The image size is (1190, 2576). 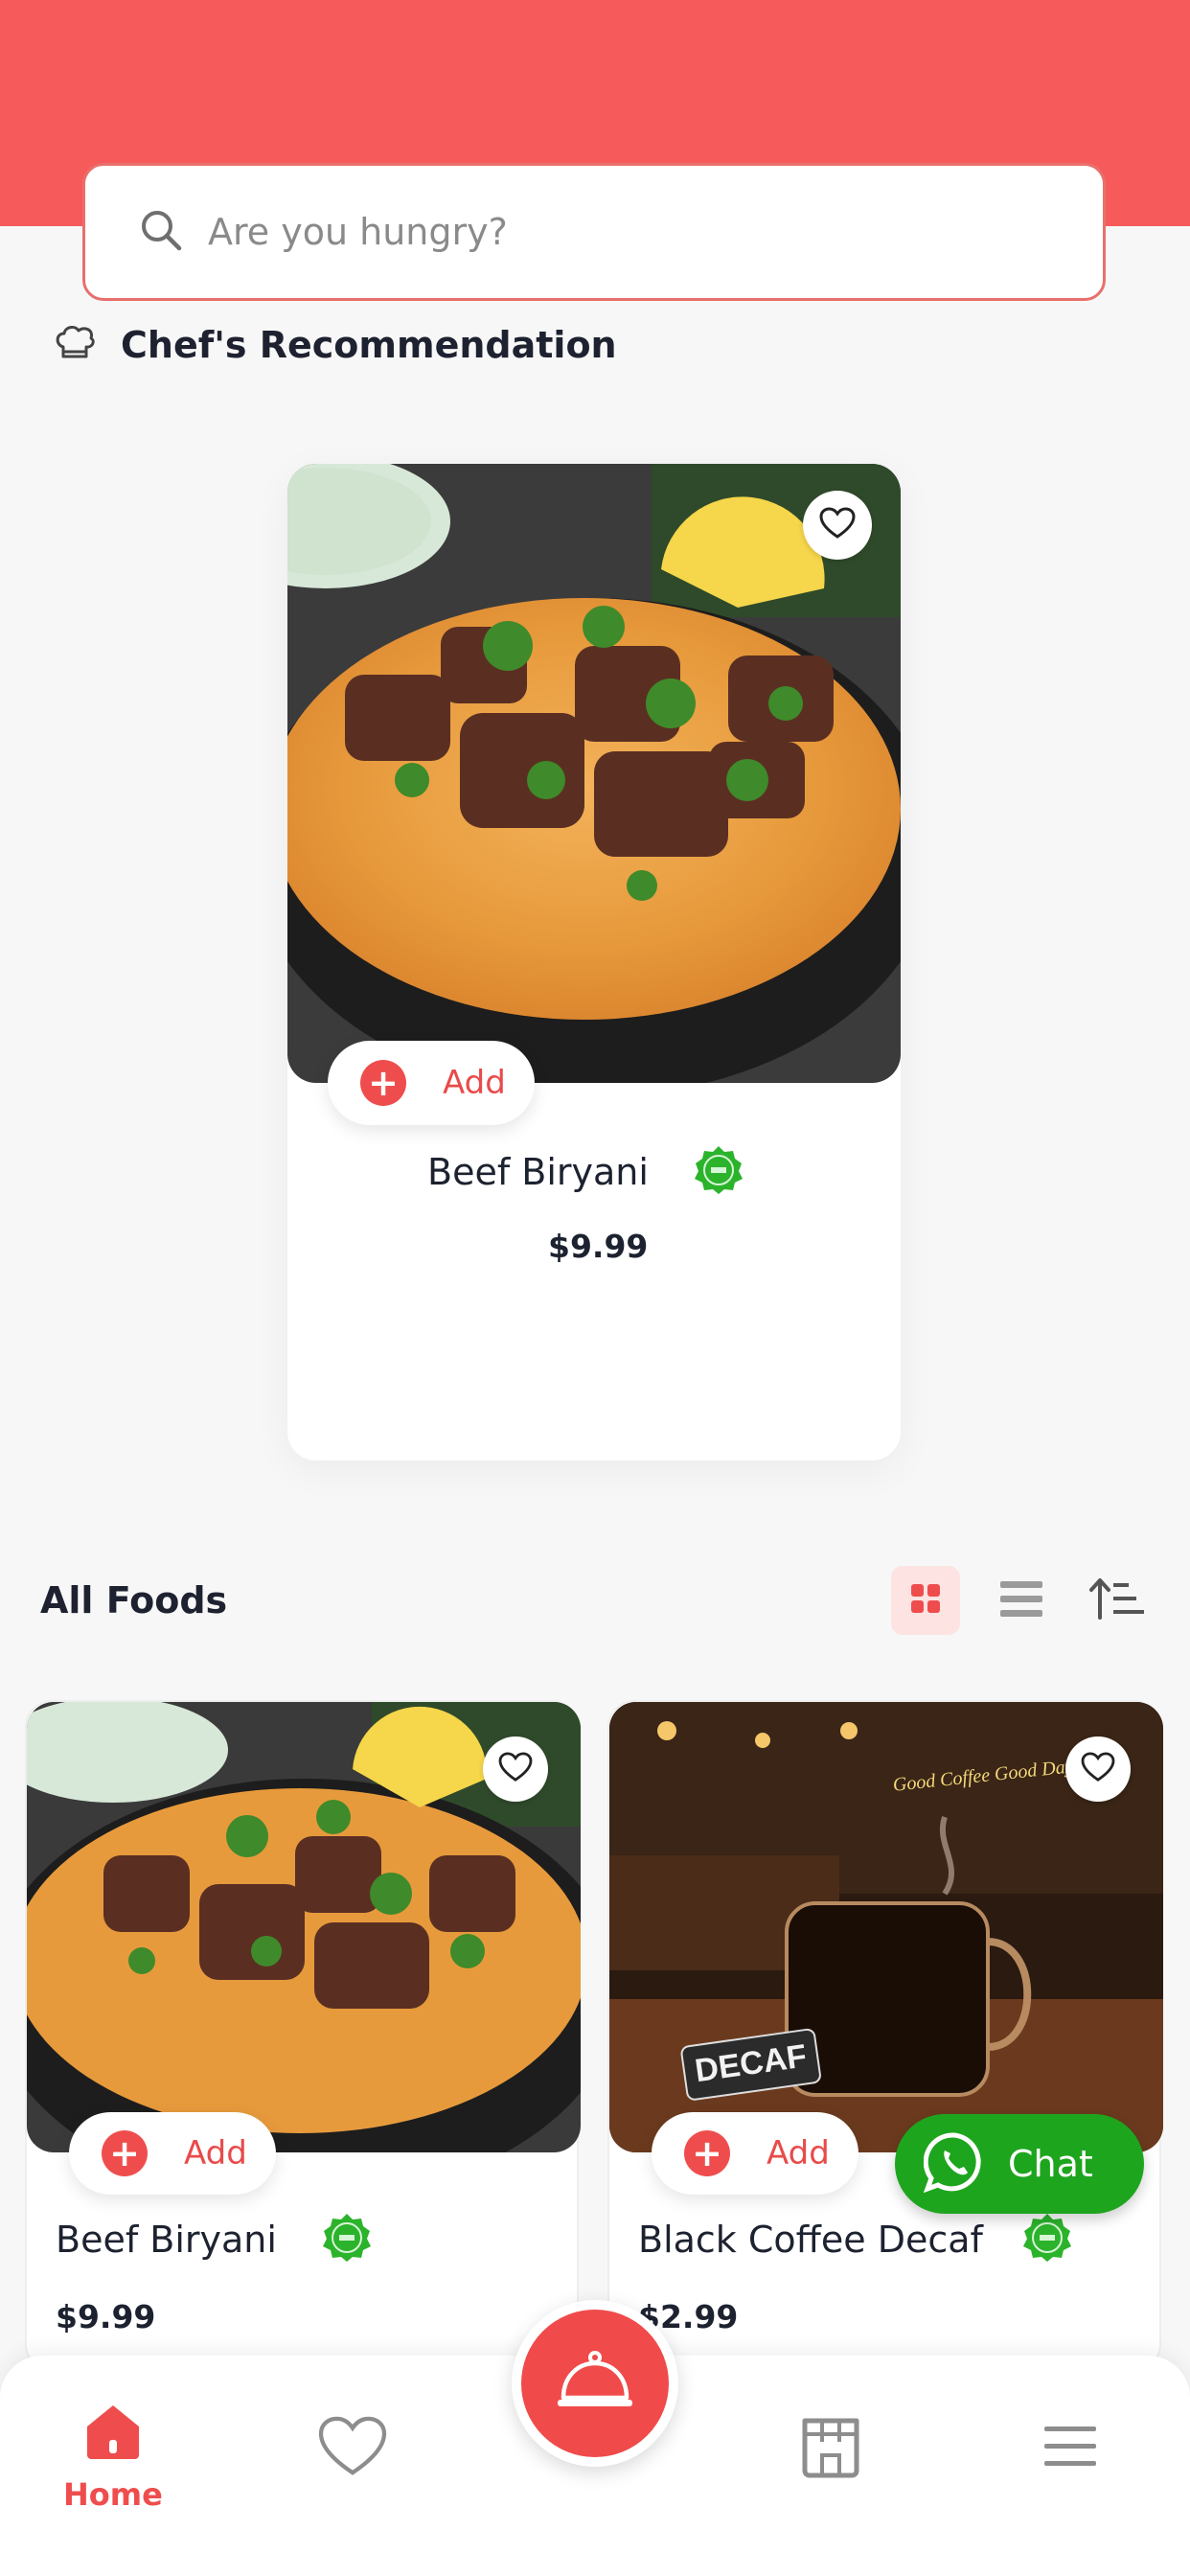 I want to click on view-toggle-group, so click(x=1021, y=1600).